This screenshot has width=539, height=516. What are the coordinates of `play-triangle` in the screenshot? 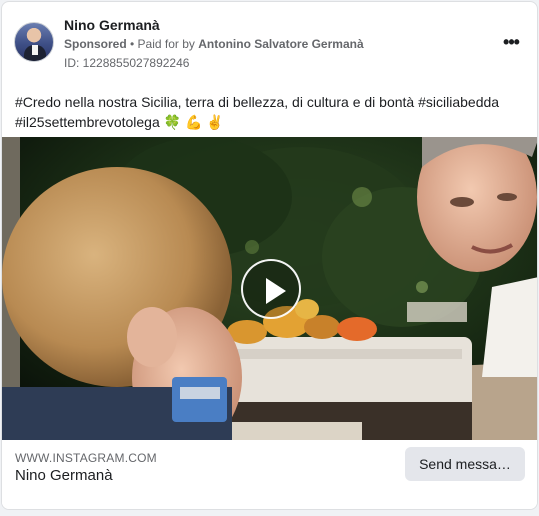 It's located at (276, 291).